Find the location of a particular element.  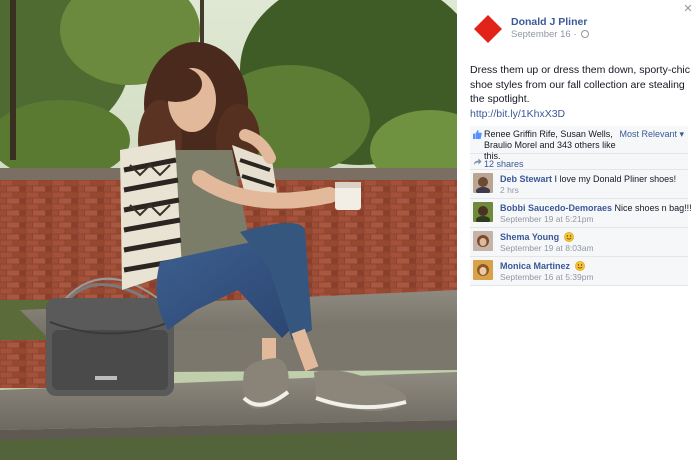

comment-body: Monica Martinez September 16 at 5:39pm is located at coordinates (592, 271).